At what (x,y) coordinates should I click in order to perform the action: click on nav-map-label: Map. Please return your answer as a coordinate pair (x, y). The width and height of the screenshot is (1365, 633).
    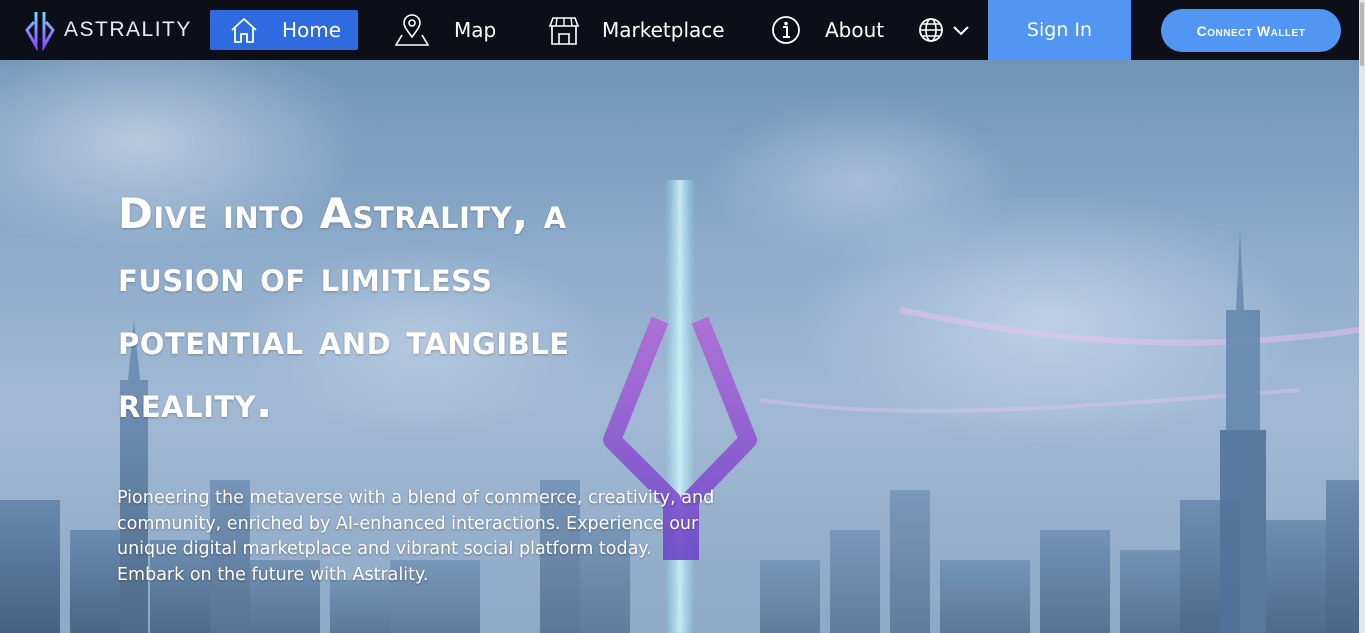
    Looking at the image, I should click on (475, 30).